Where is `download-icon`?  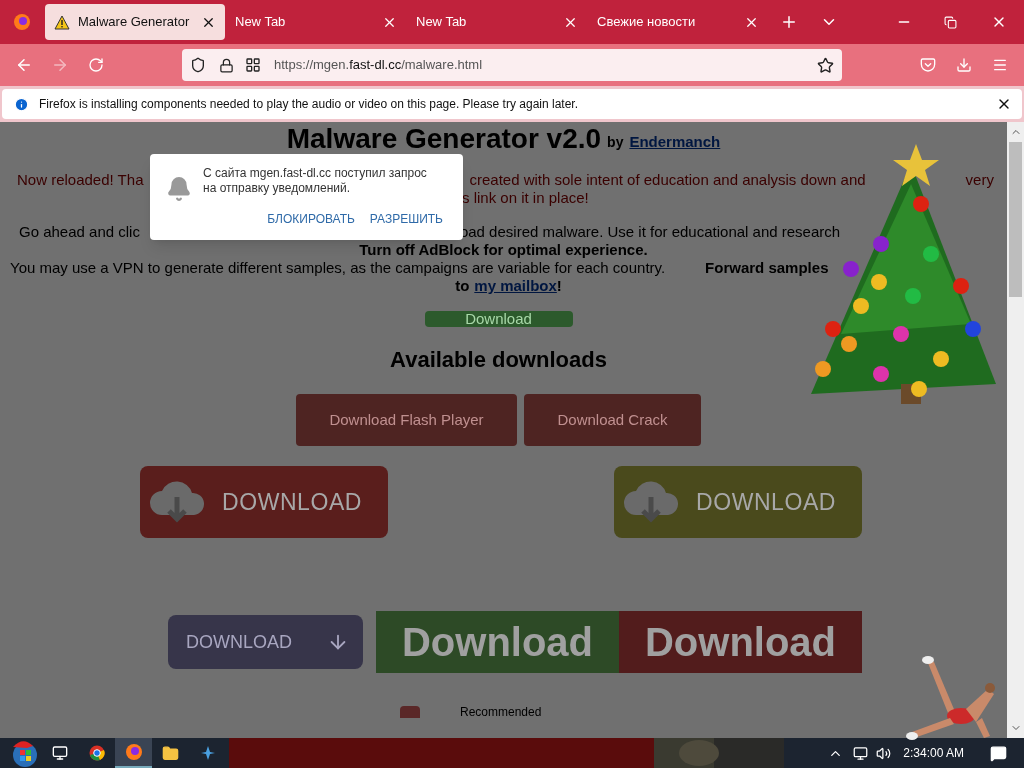 download-icon is located at coordinates (964, 65).